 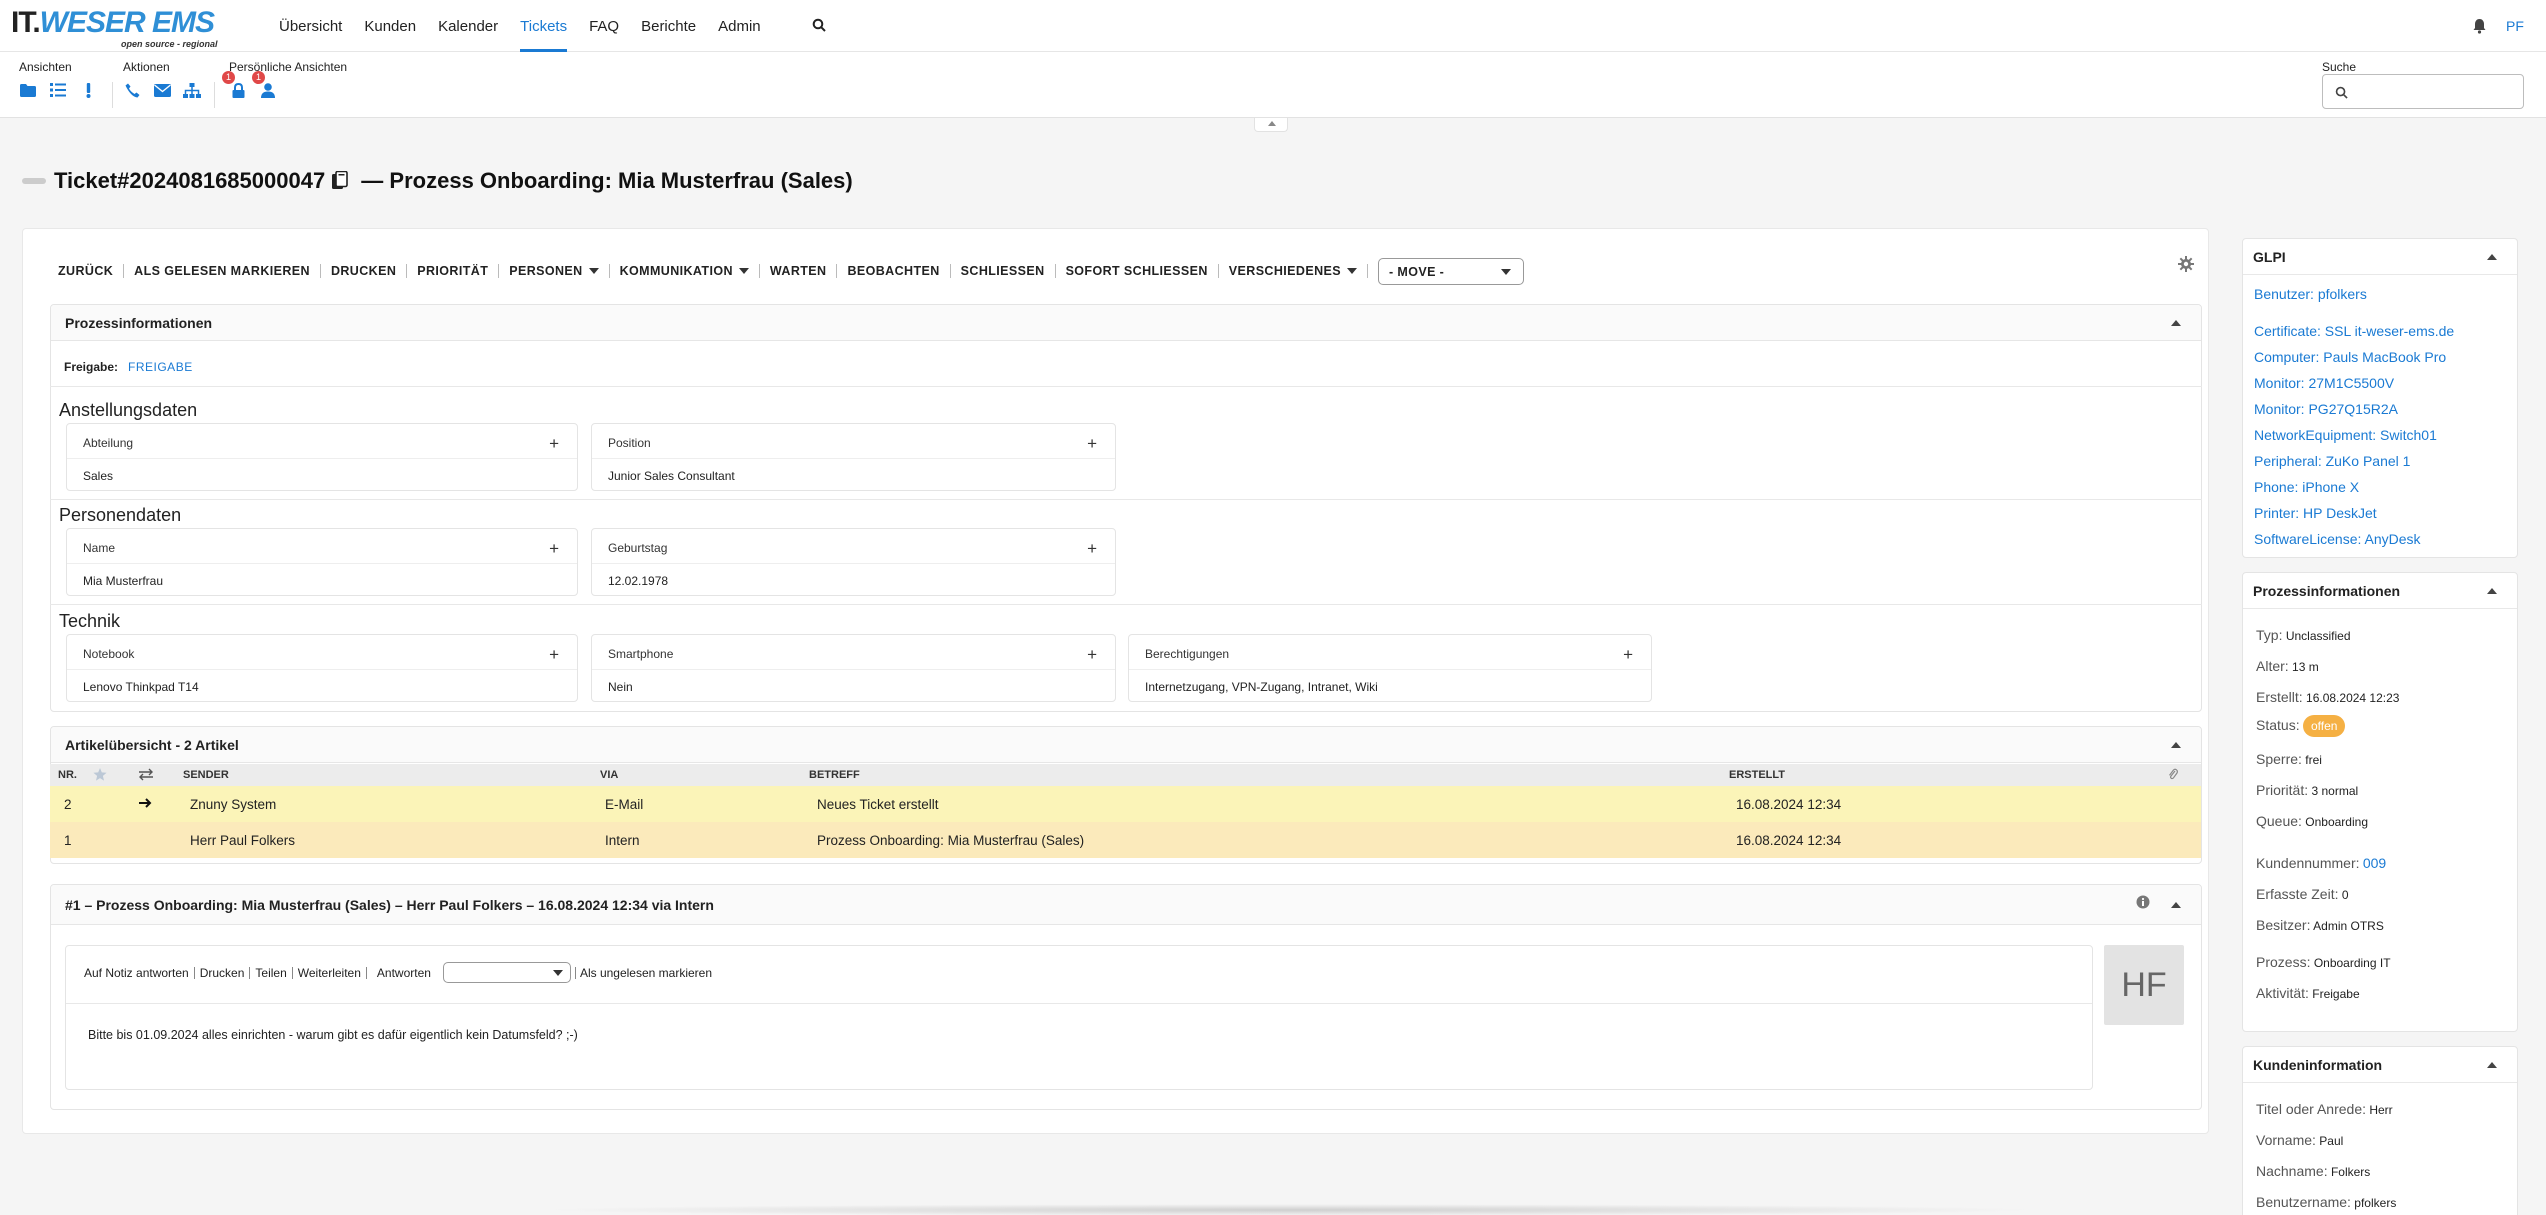 I want to click on action-personen: PERSONEN, so click(x=554, y=271).